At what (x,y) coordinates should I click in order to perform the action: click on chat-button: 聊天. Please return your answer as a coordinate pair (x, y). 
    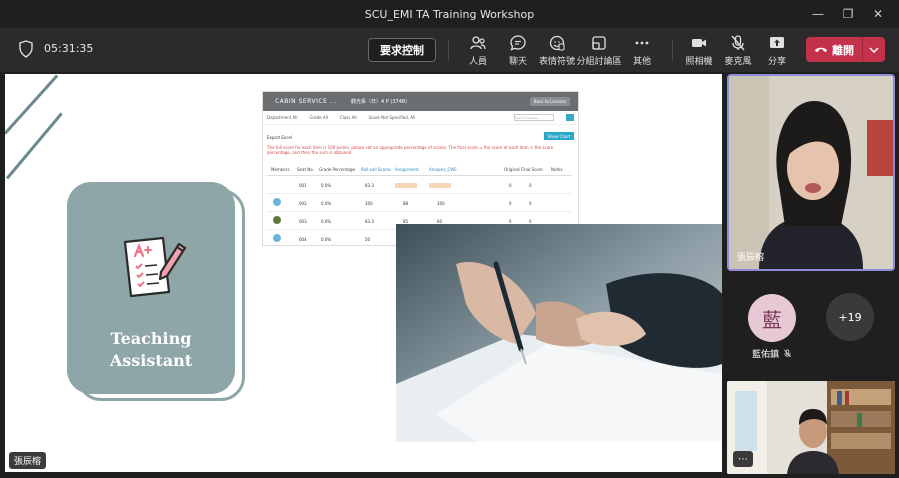
    Looking at the image, I should click on (518, 51).